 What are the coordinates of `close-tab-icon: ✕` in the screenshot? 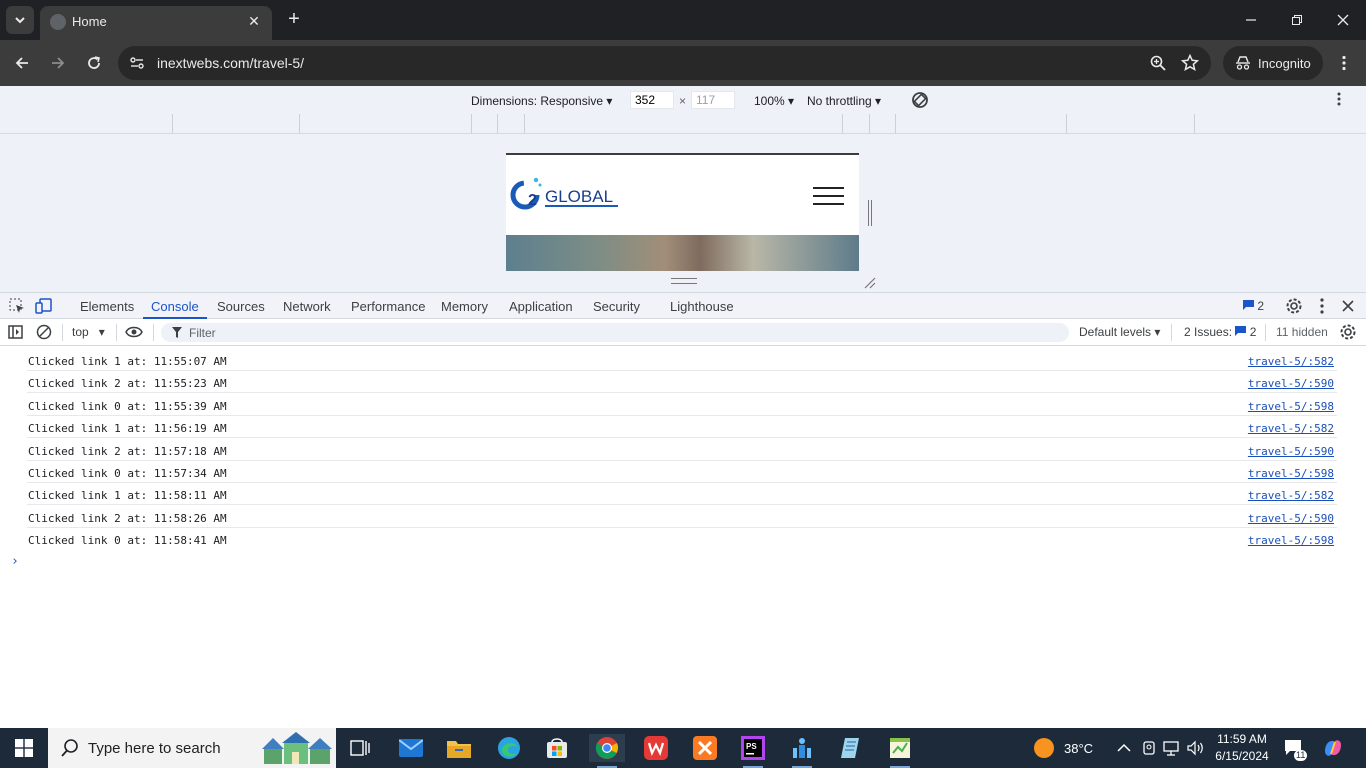 It's located at (254, 21).